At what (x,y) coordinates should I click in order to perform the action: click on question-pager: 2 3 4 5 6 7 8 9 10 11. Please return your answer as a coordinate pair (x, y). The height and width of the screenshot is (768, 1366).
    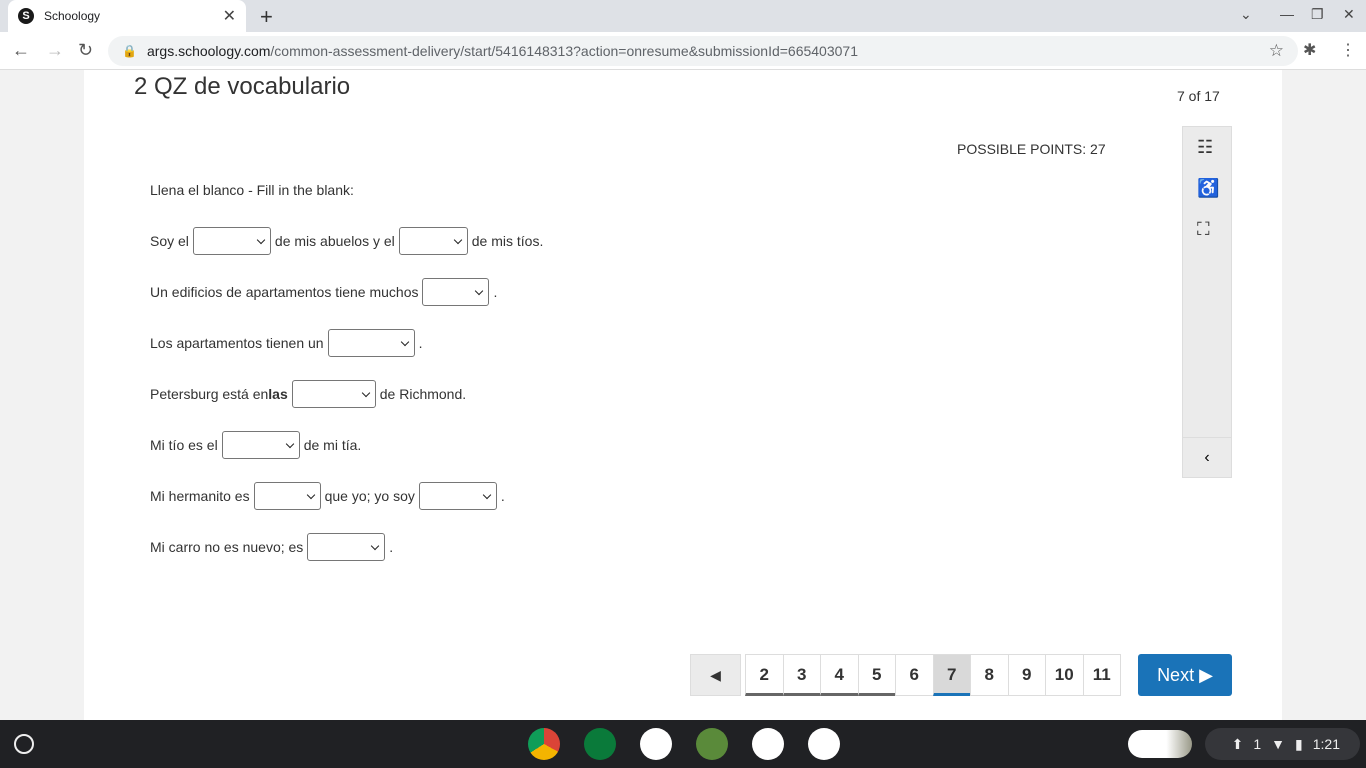
    Looking at the image, I should click on (933, 675).